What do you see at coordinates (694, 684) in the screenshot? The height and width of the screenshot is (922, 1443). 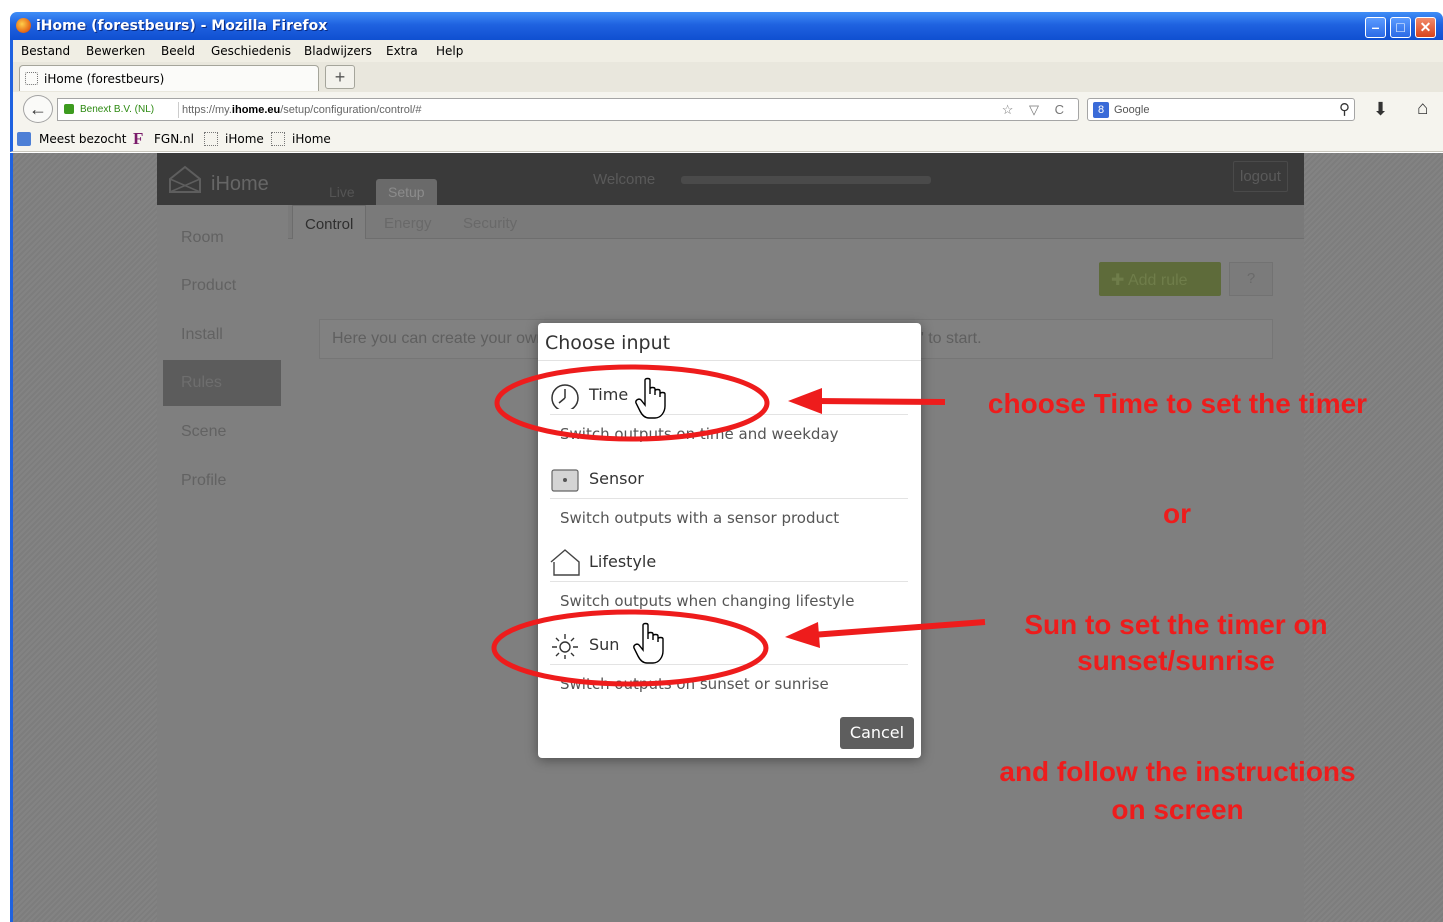 I see `option-sun-description: Switch outputs on sunset or sunrise` at bounding box center [694, 684].